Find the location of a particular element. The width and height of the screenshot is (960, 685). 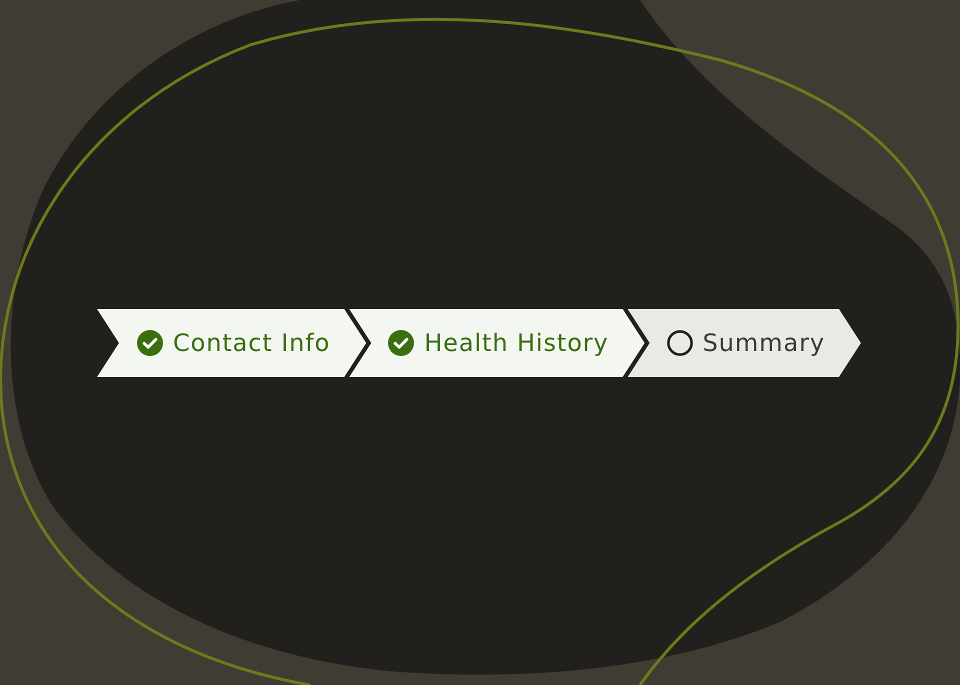

stepper-step: Contact Info is located at coordinates (231, 343).